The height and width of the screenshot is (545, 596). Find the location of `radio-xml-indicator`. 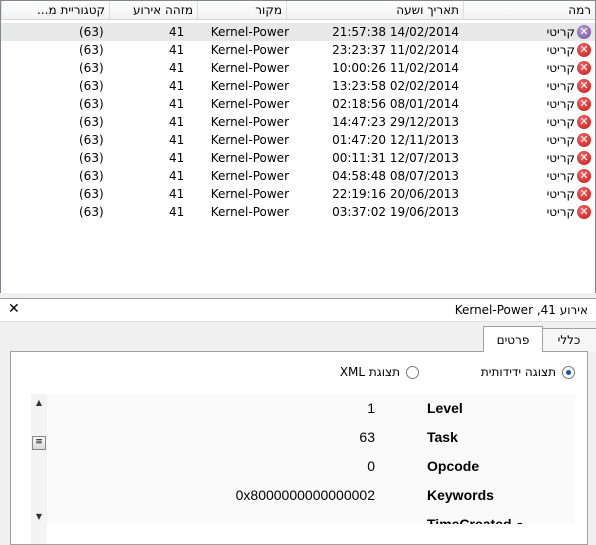

radio-xml-indicator is located at coordinates (412, 372).